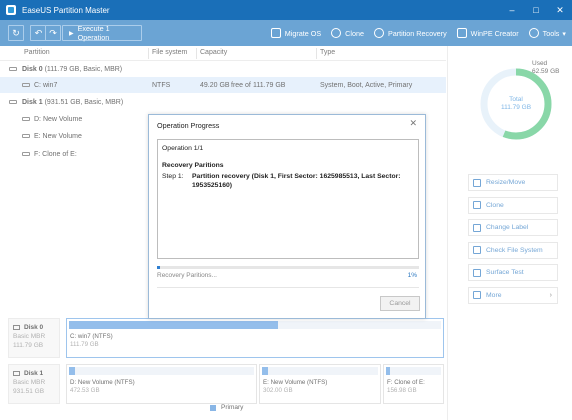 This screenshot has height=420, width=572. Describe the element at coordinates (400, 303) in the screenshot. I see `cancel-button: Cancel` at that location.